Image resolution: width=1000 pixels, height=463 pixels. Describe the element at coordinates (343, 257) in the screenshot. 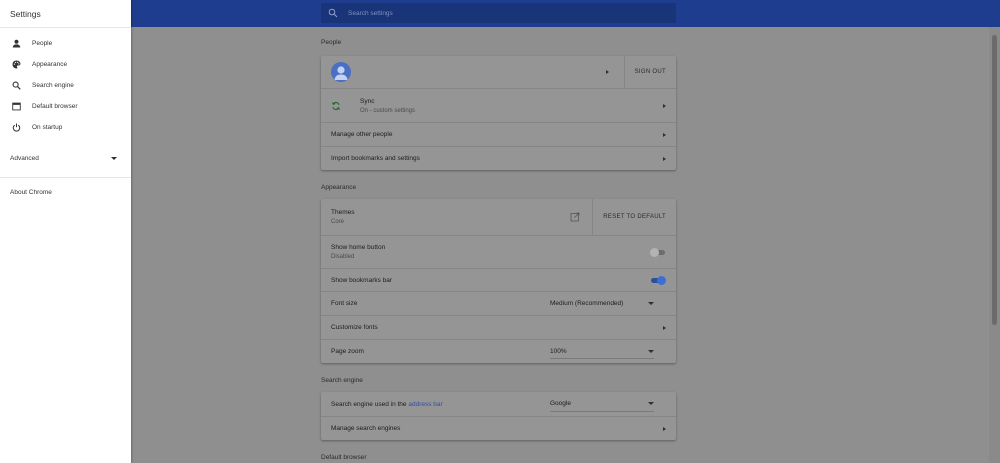

I see `show-home-button-status: Disabled` at that location.